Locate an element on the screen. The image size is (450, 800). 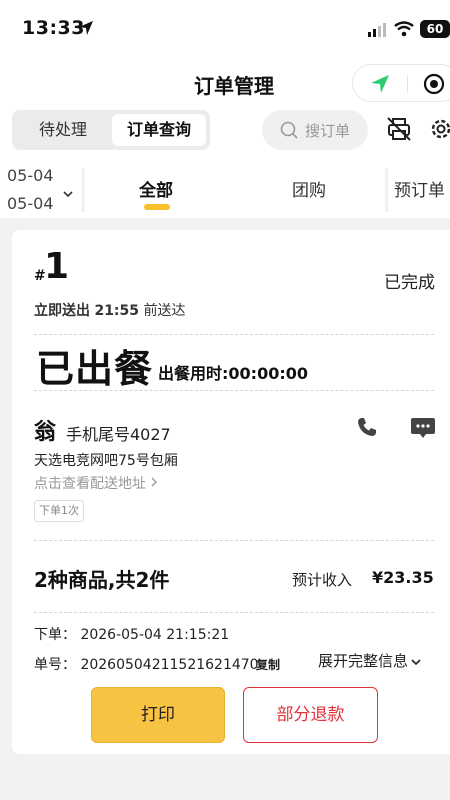
message-icon is located at coordinates (423, 430).